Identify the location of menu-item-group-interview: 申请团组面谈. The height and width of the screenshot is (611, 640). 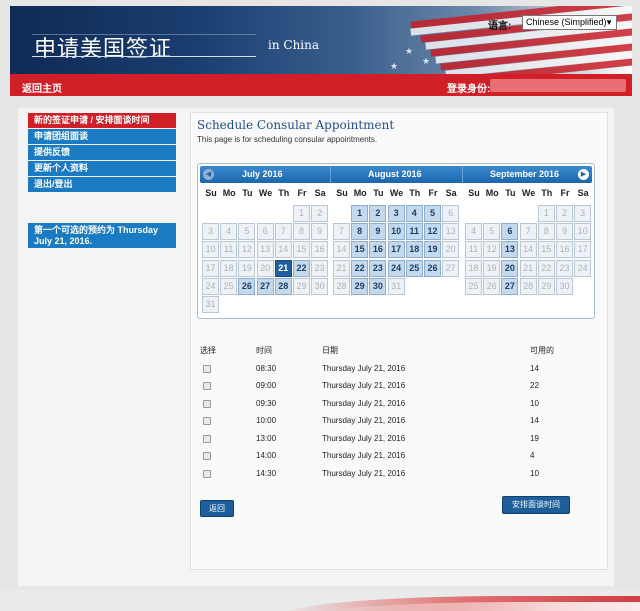
(102, 136).